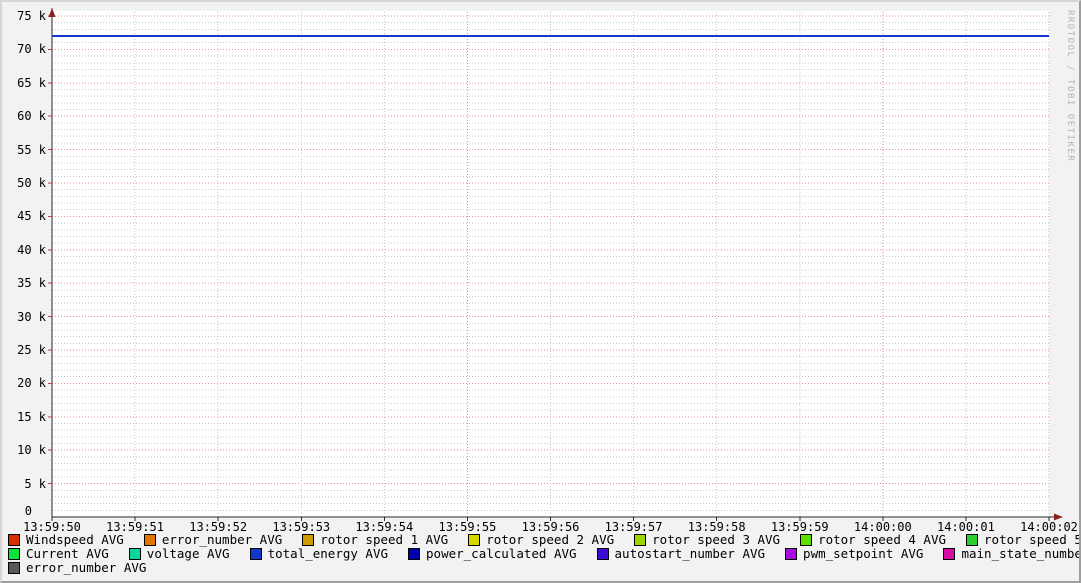  What do you see at coordinates (75, 539) in the screenshot?
I see `legend-label: Windspeed AVG` at bounding box center [75, 539].